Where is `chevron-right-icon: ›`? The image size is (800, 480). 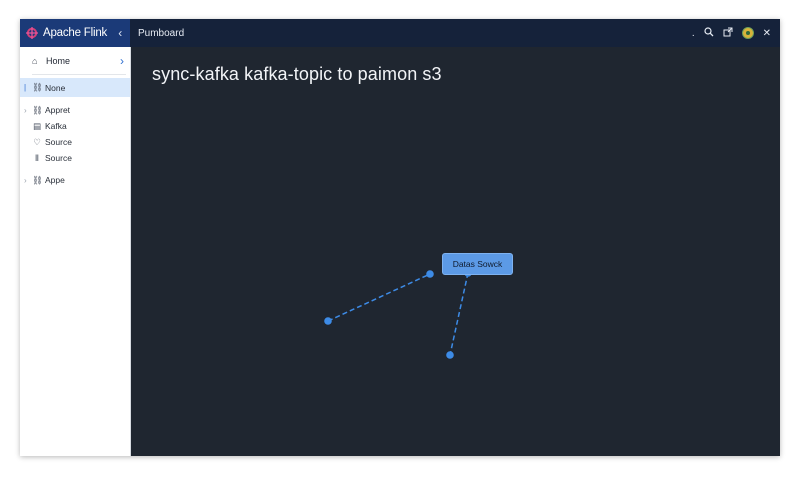 chevron-right-icon: › is located at coordinates (122, 61).